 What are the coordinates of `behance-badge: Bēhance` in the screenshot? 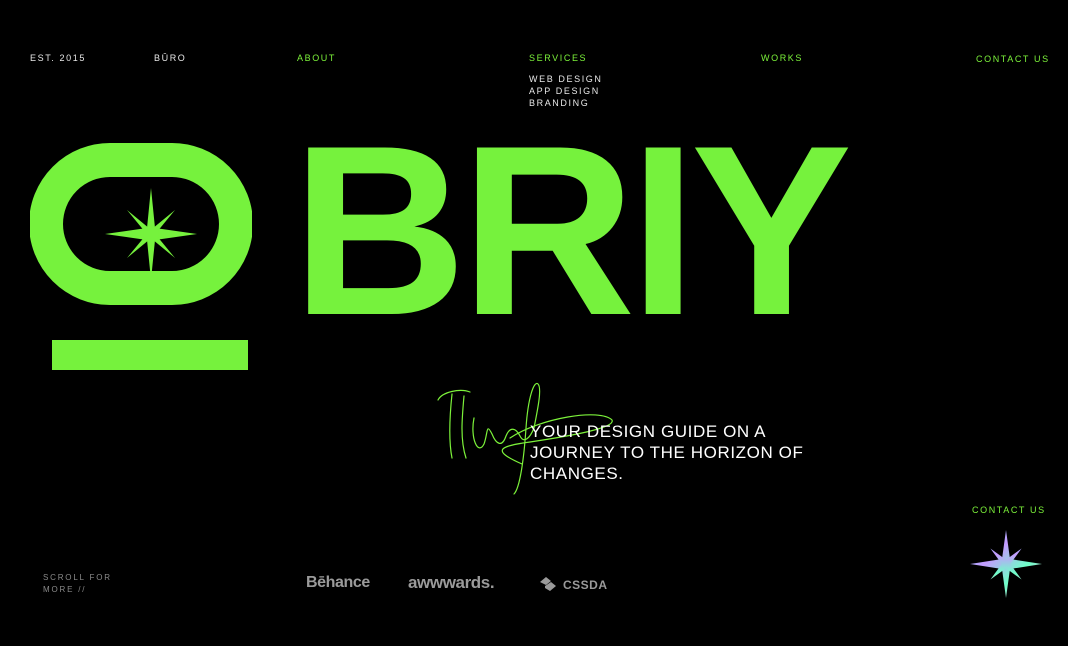 It's located at (338, 583).